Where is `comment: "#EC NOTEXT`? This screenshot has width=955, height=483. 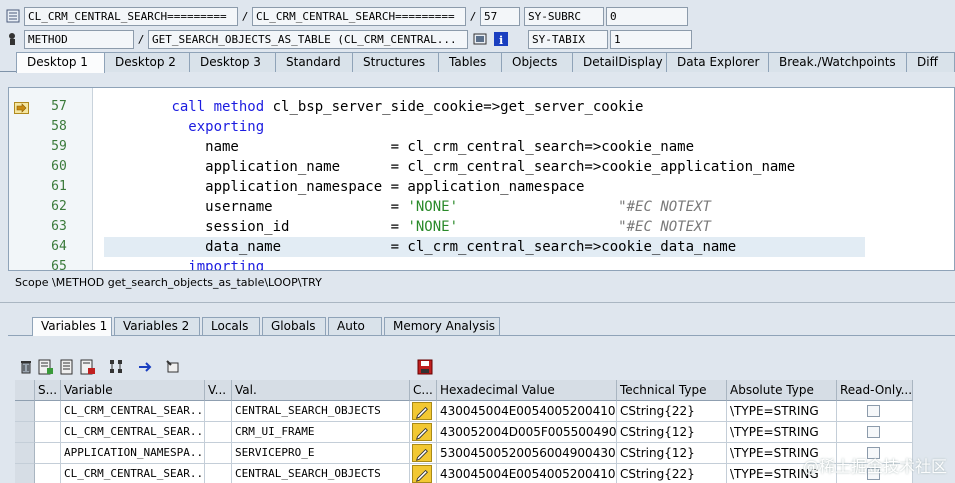
comment: "#EC NOTEXT is located at coordinates (664, 207).